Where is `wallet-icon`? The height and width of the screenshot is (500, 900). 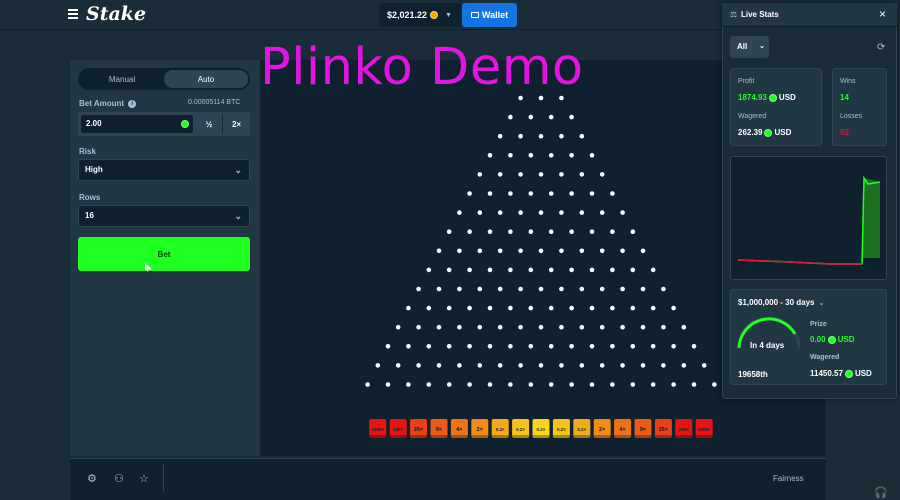
wallet-icon is located at coordinates (474, 15).